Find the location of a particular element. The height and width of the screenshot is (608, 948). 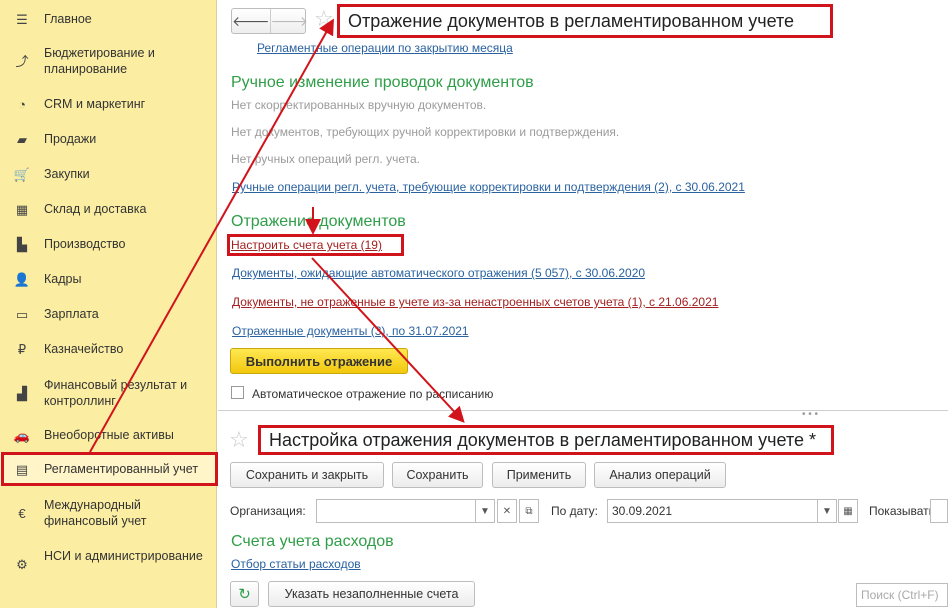

pane-divider is located at coordinates (583, 410).